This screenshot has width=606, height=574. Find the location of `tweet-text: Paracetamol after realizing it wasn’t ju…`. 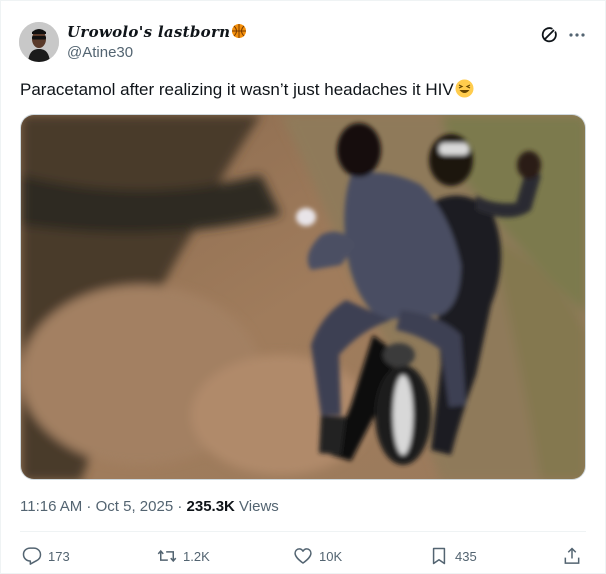

tweet-text: Paracetamol after realizing it wasn’t ju… is located at coordinates (247, 91).